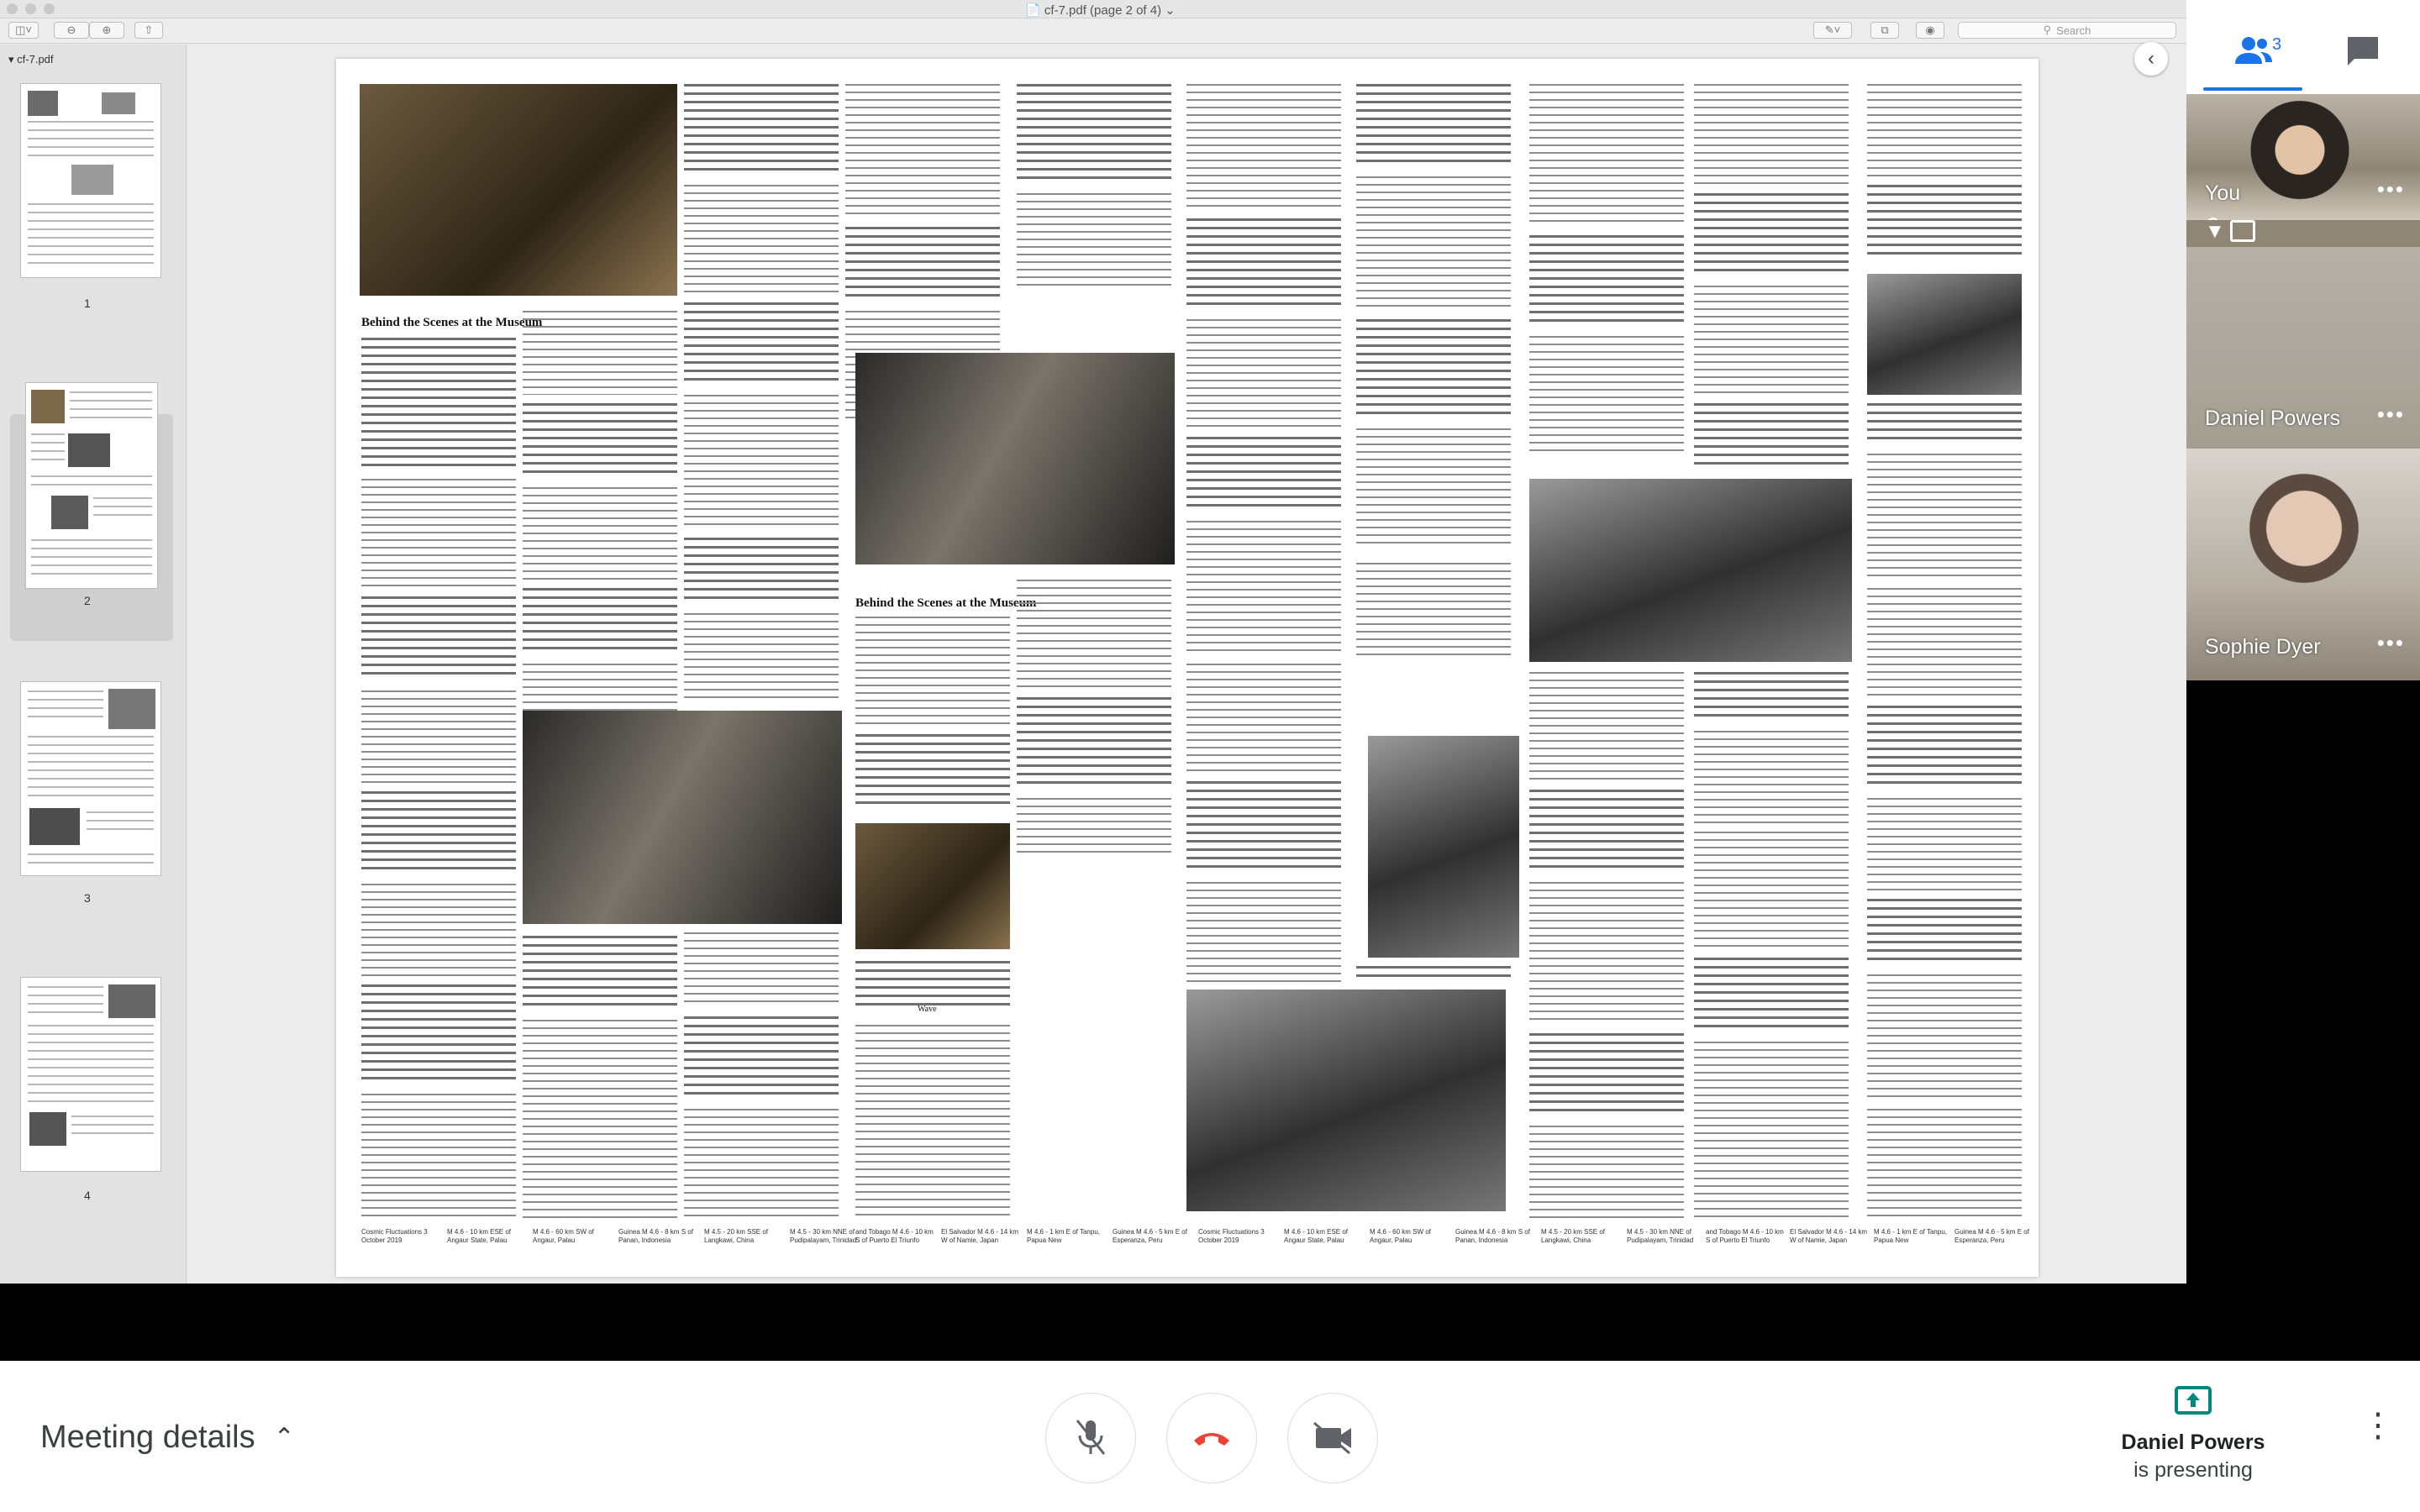 The image size is (2420, 1512). Describe the element at coordinates (1346, 1100) in the screenshot. I see `protest-photo` at that location.